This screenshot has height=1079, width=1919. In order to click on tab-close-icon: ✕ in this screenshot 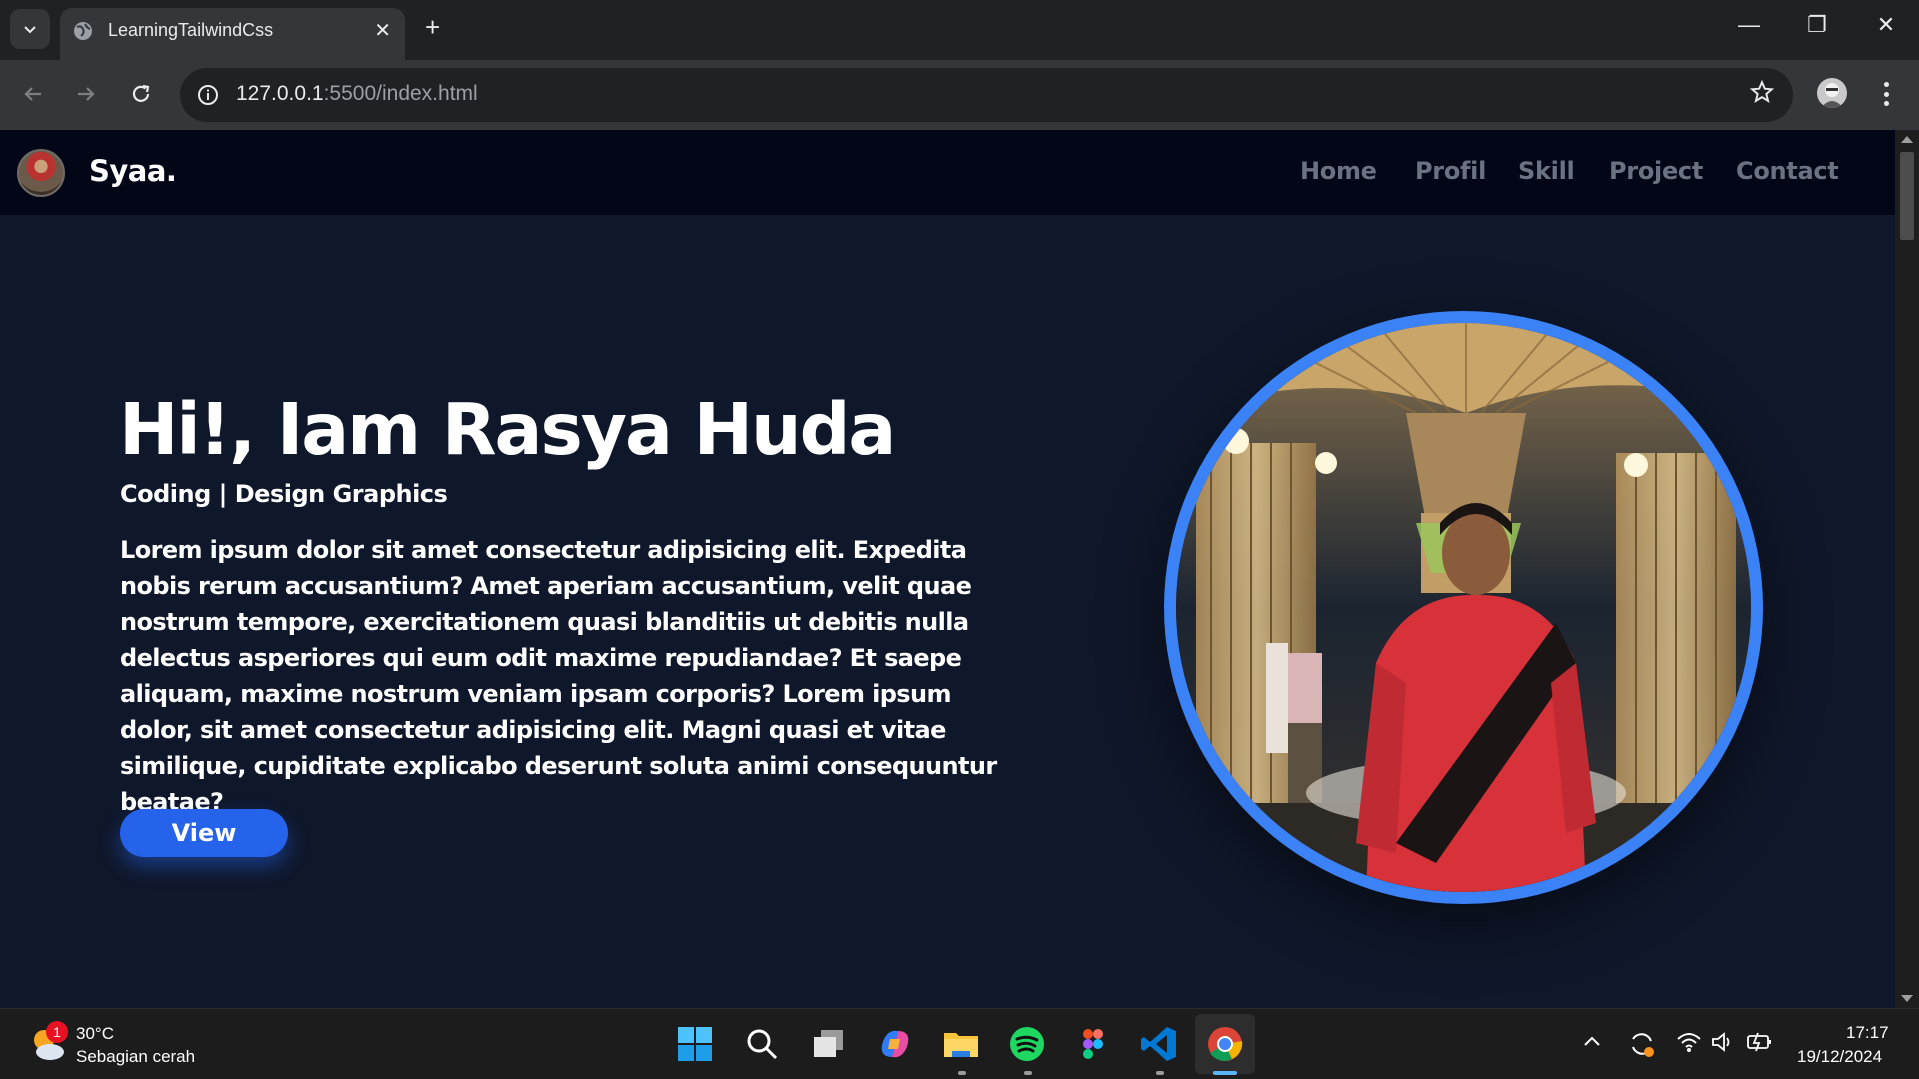, I will do `click(382, 30)`.